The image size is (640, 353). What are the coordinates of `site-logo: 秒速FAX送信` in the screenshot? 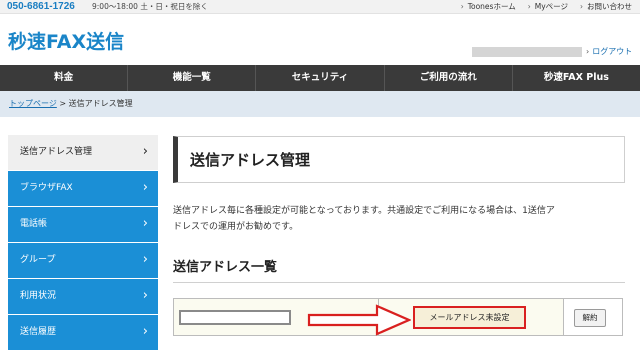 It's located at (66, 42).